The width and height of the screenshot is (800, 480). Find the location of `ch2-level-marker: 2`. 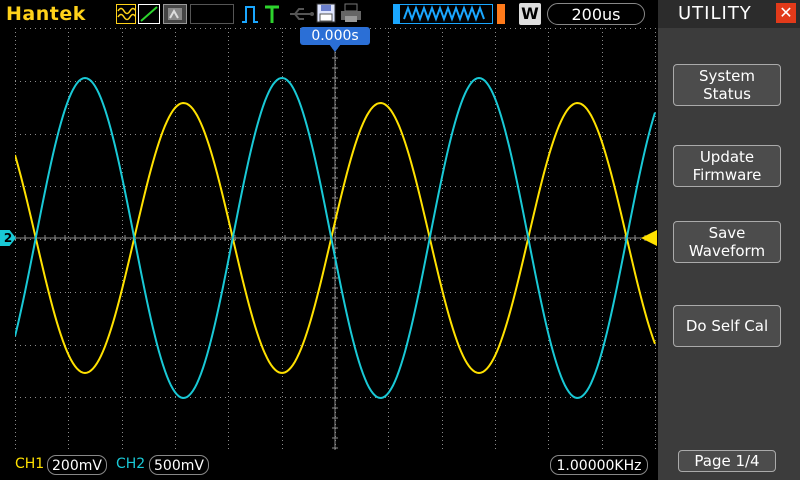

ch2-level-marker: 2 is located at coordinates (8, 238).